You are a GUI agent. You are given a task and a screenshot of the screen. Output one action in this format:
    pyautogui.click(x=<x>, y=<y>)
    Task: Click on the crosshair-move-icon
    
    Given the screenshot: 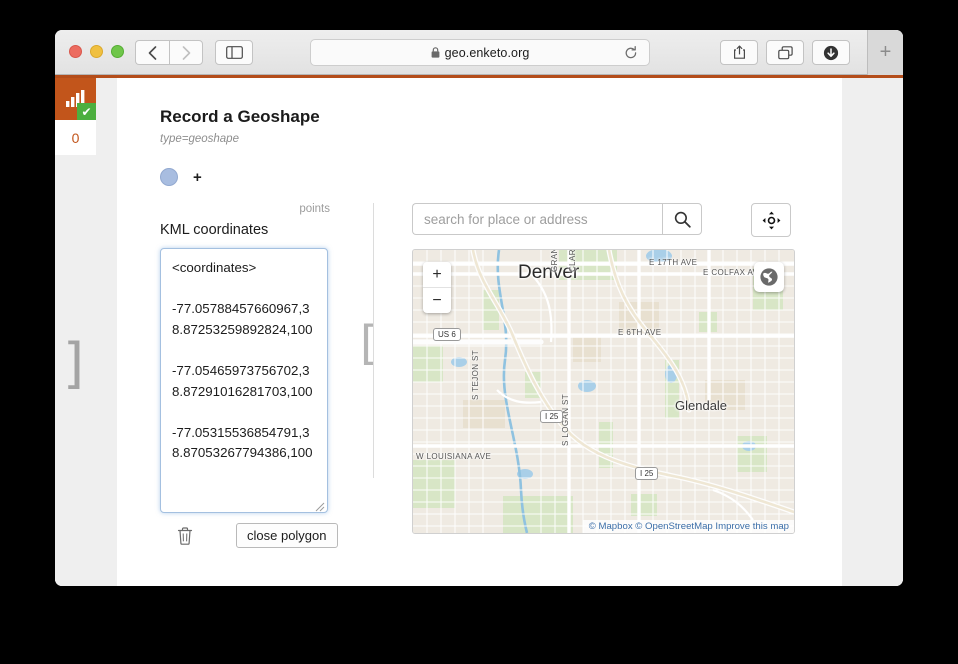 What is the action you would take?
    pyautogui.click(x=771, y=220)
    